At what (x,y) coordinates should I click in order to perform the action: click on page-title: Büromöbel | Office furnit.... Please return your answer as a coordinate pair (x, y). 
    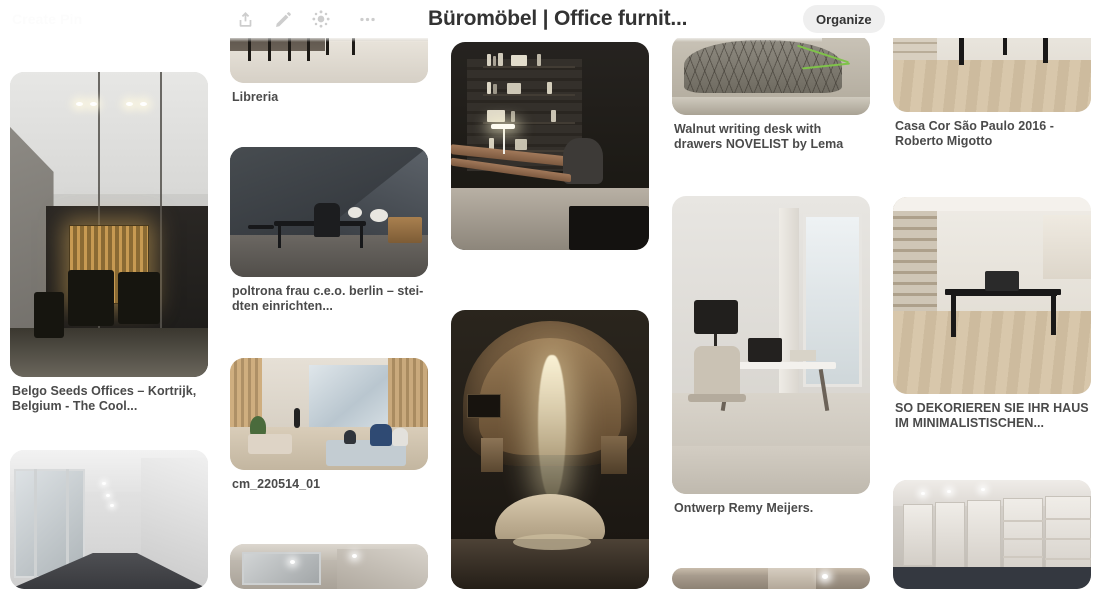
    Looking at the image, I should click on (558, 18).